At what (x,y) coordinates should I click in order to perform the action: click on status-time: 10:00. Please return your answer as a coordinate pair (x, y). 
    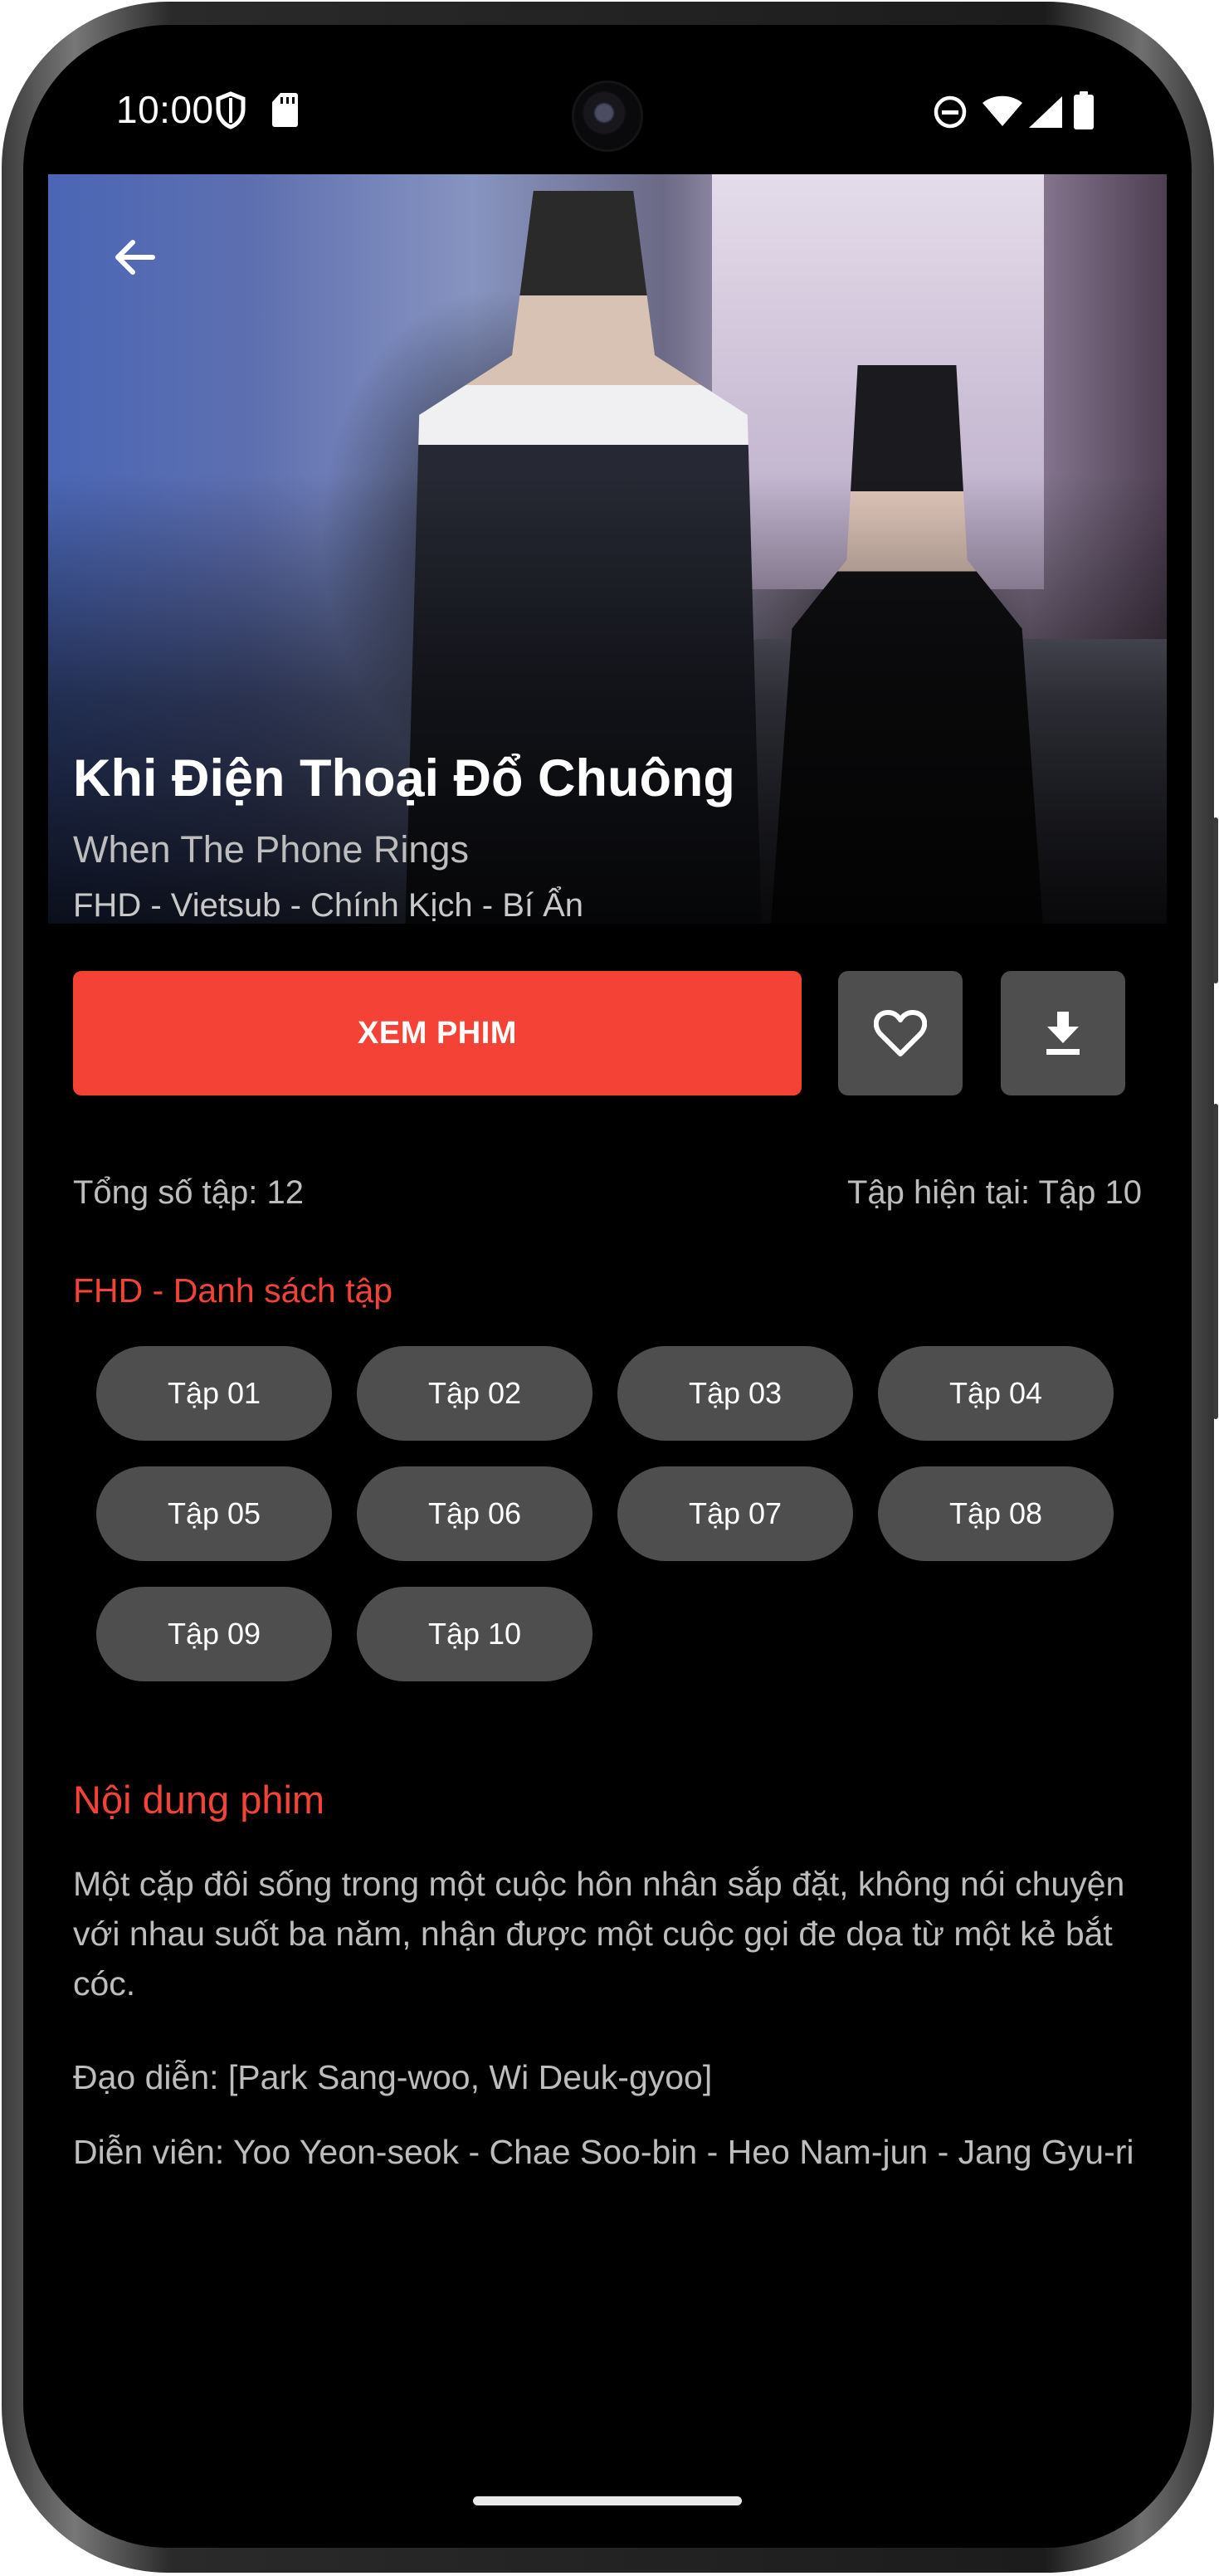
    Looking at the image, I should click on (165, 109).